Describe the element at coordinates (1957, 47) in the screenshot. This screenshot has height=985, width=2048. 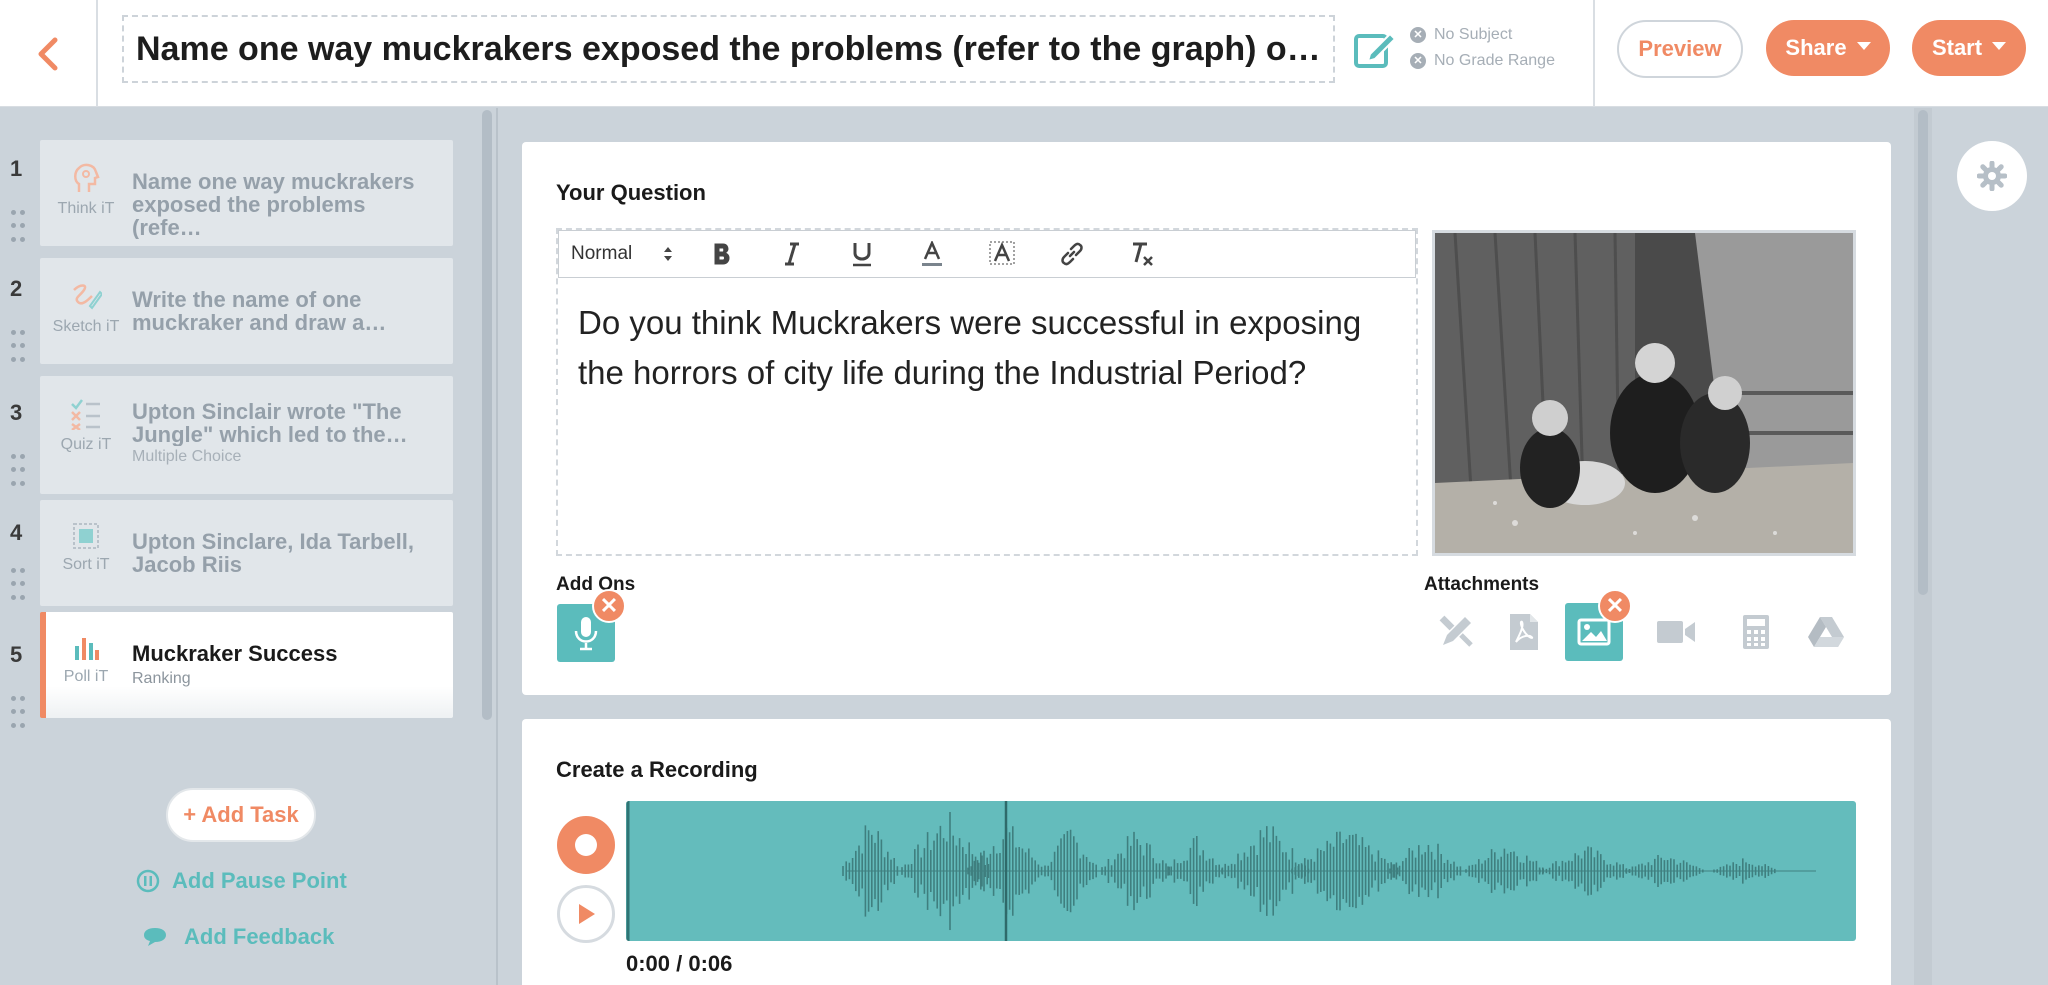
I see `start-label: Start` at that location.